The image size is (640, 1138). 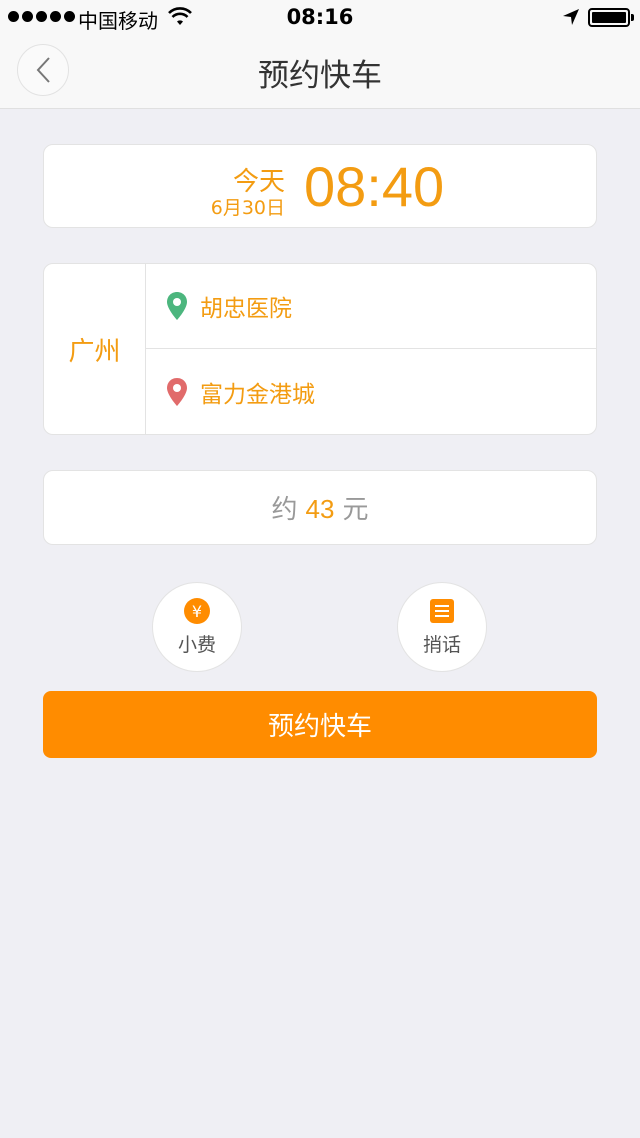 I want to click on schedule-time-card: 今天 6月30日 08:40, so click(x=320, y=186).